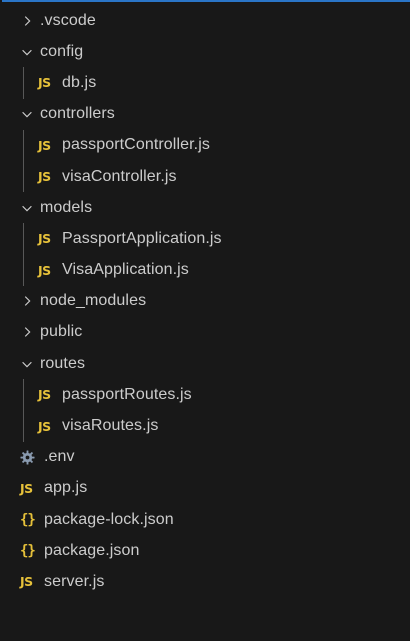  Describe the element at coordinates (79, 82) in the screenshot. I see `tree-item-label: db.js` at that location.